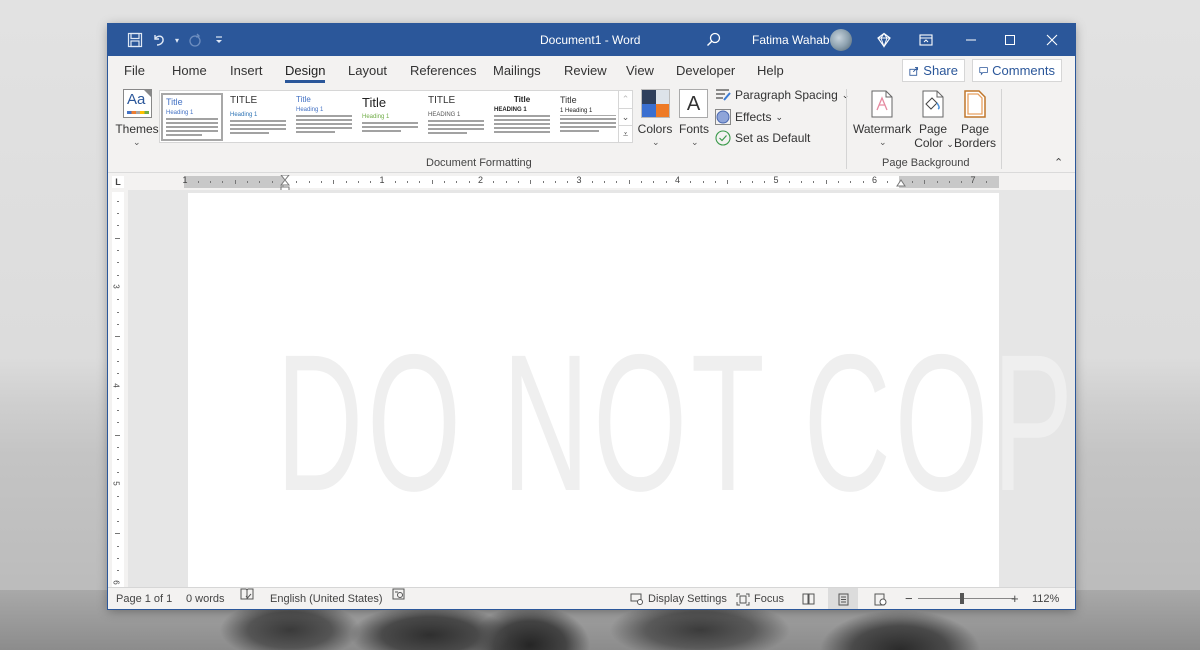 This screenshot has height=650, width=1200. I want to click on style-set-item: Title 1 Heading 1, so click(588, 117).